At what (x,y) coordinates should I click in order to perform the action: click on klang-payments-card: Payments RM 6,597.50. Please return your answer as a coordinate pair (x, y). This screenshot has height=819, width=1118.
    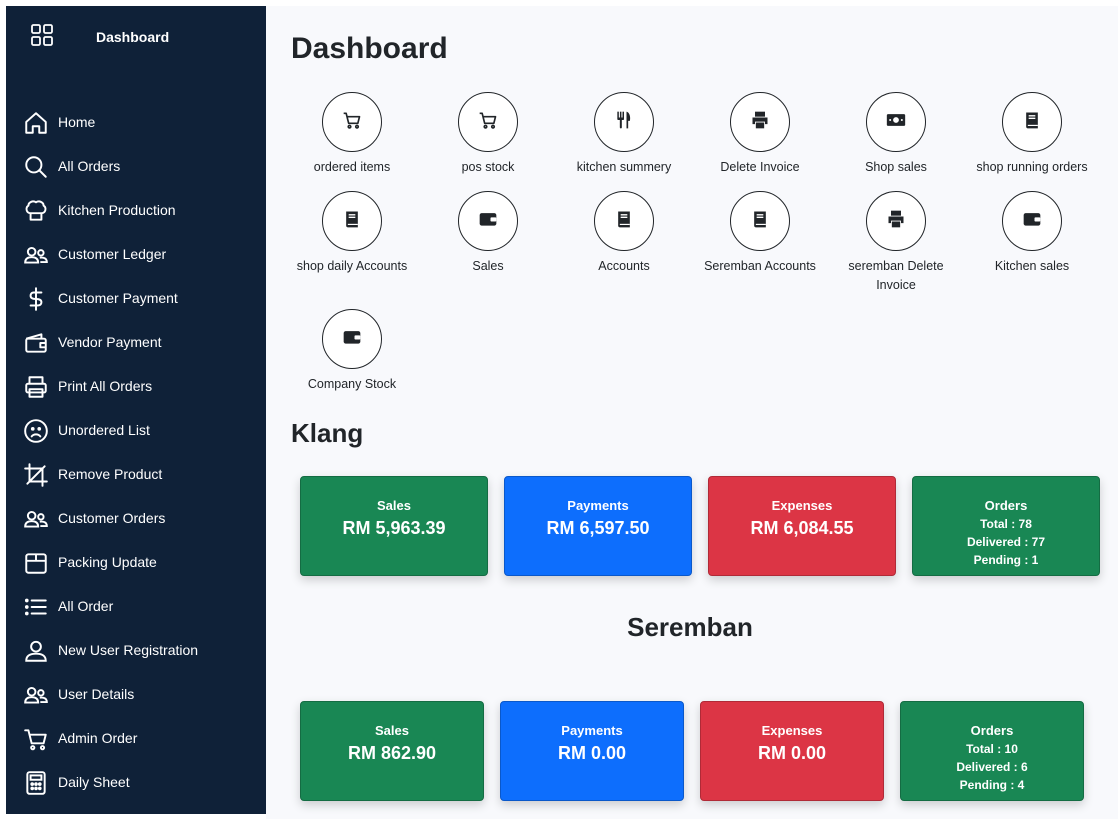
    Looking at the image, I should click on (598, 526).